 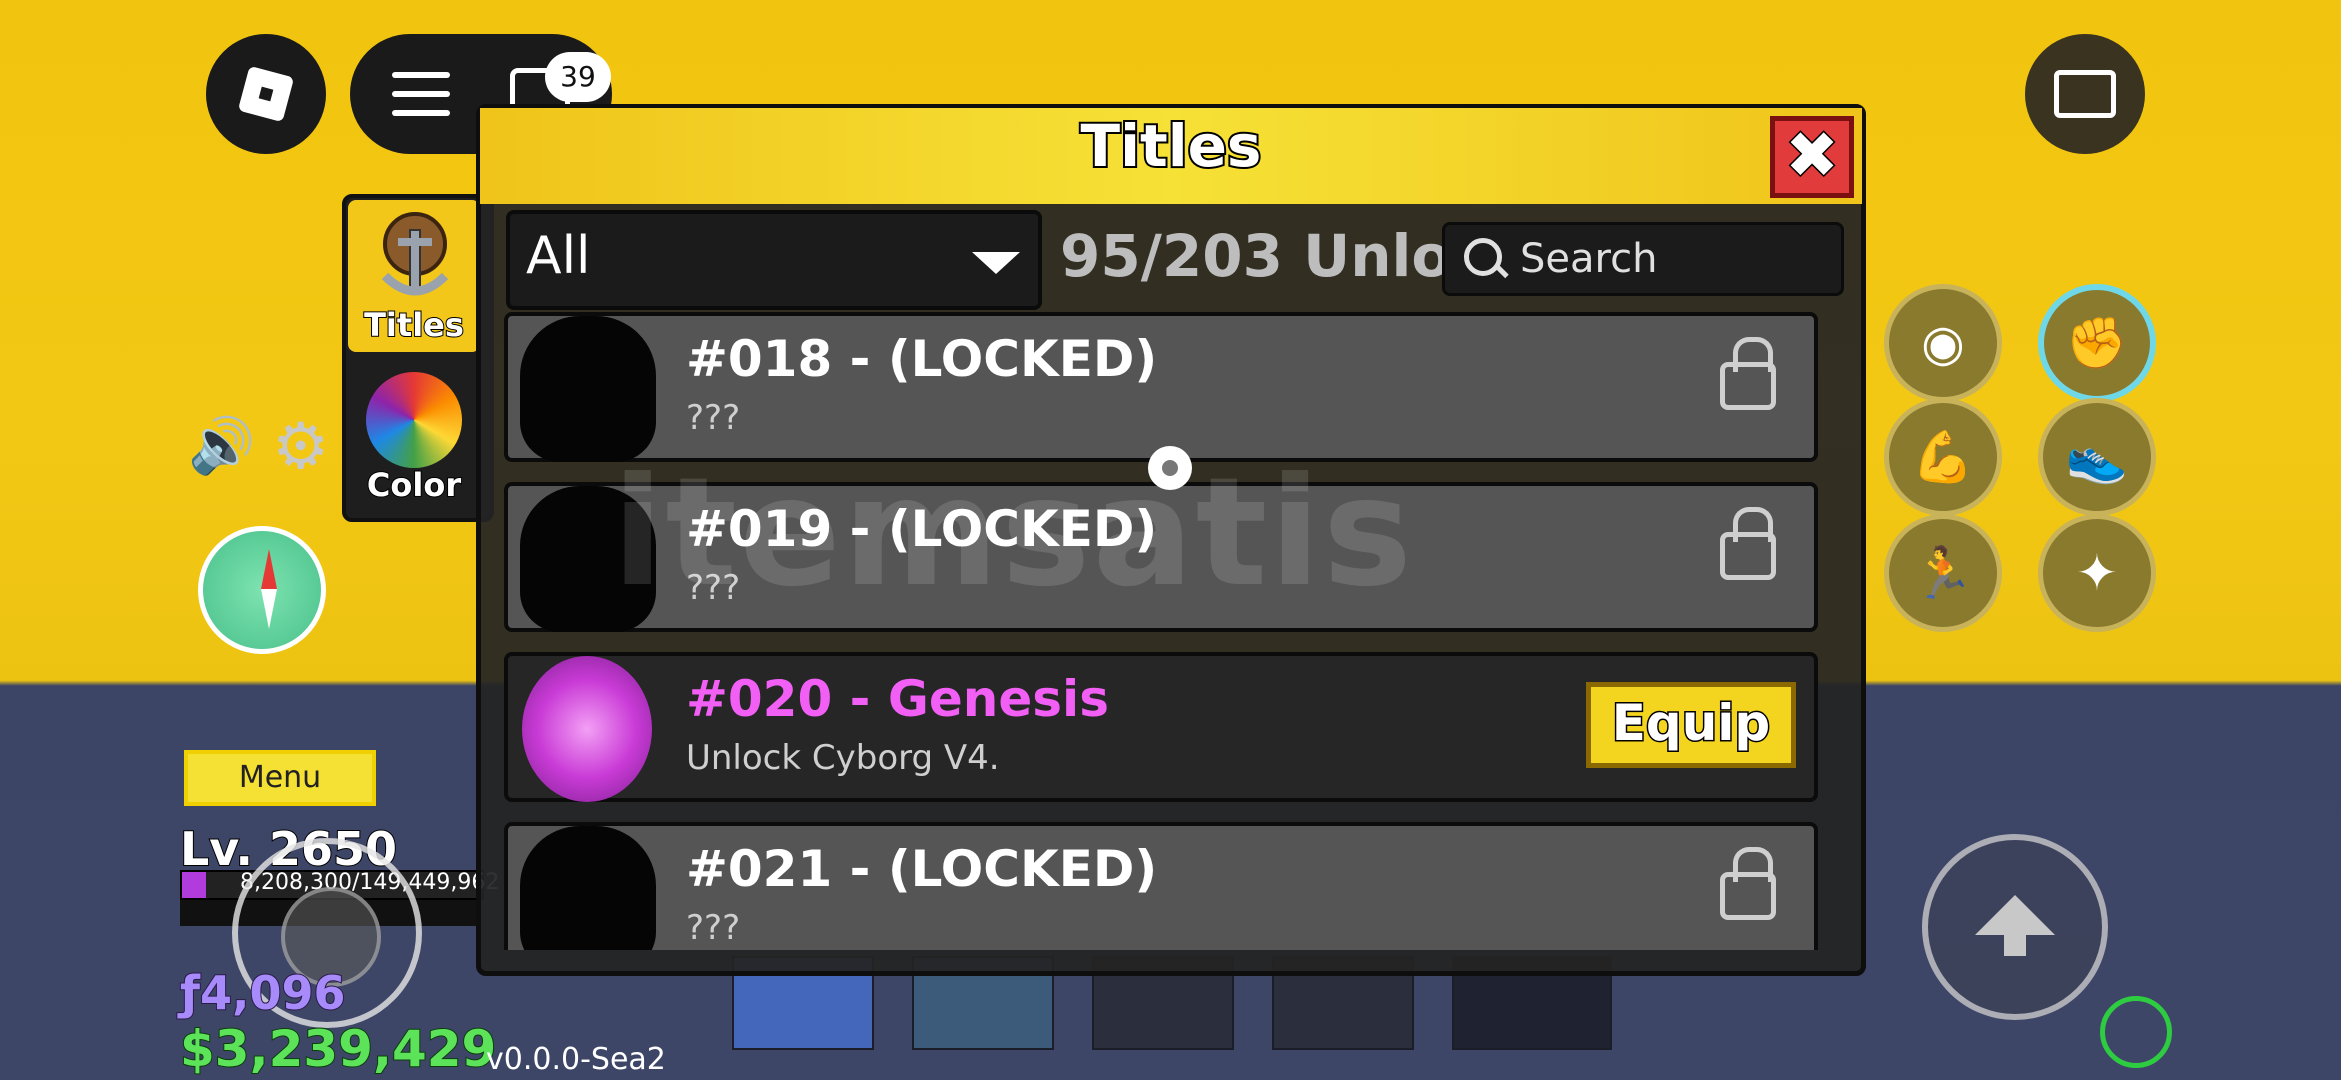 I want to click on tab-label: Color, so click(x=414, y=485).